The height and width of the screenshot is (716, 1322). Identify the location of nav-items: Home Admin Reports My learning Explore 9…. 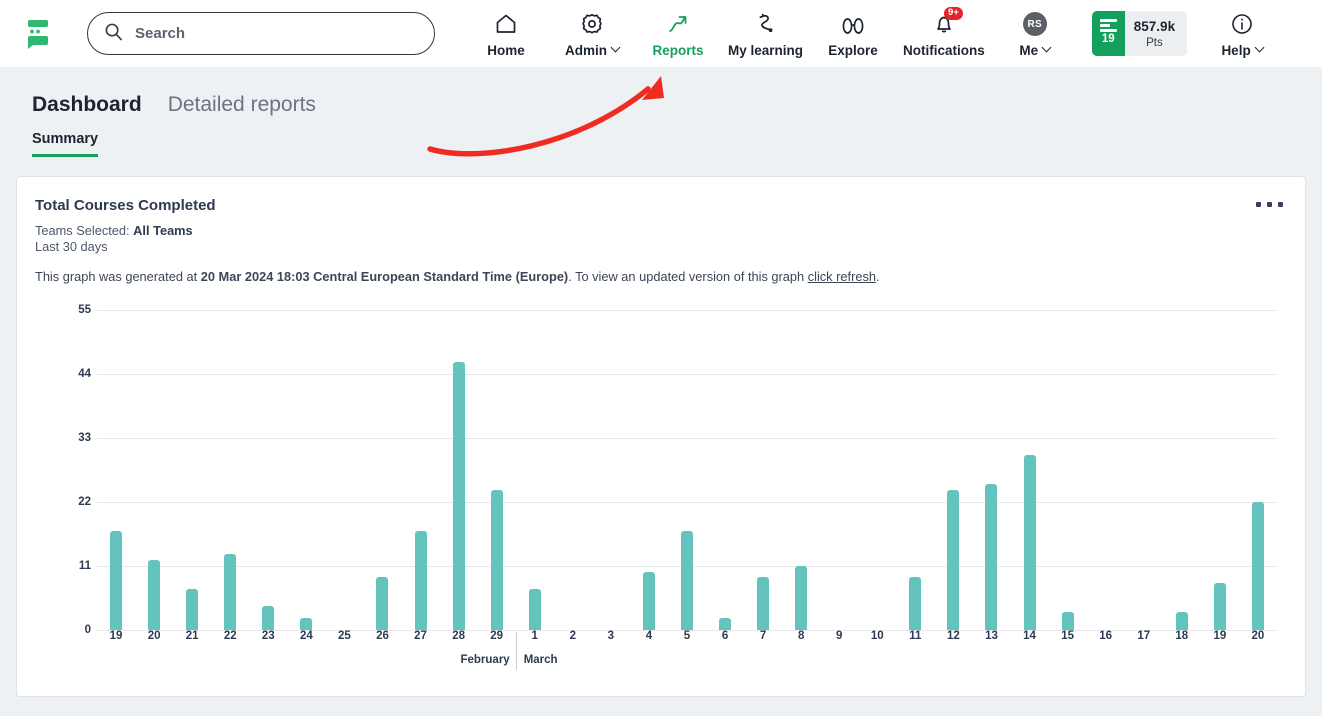
(770, 32).